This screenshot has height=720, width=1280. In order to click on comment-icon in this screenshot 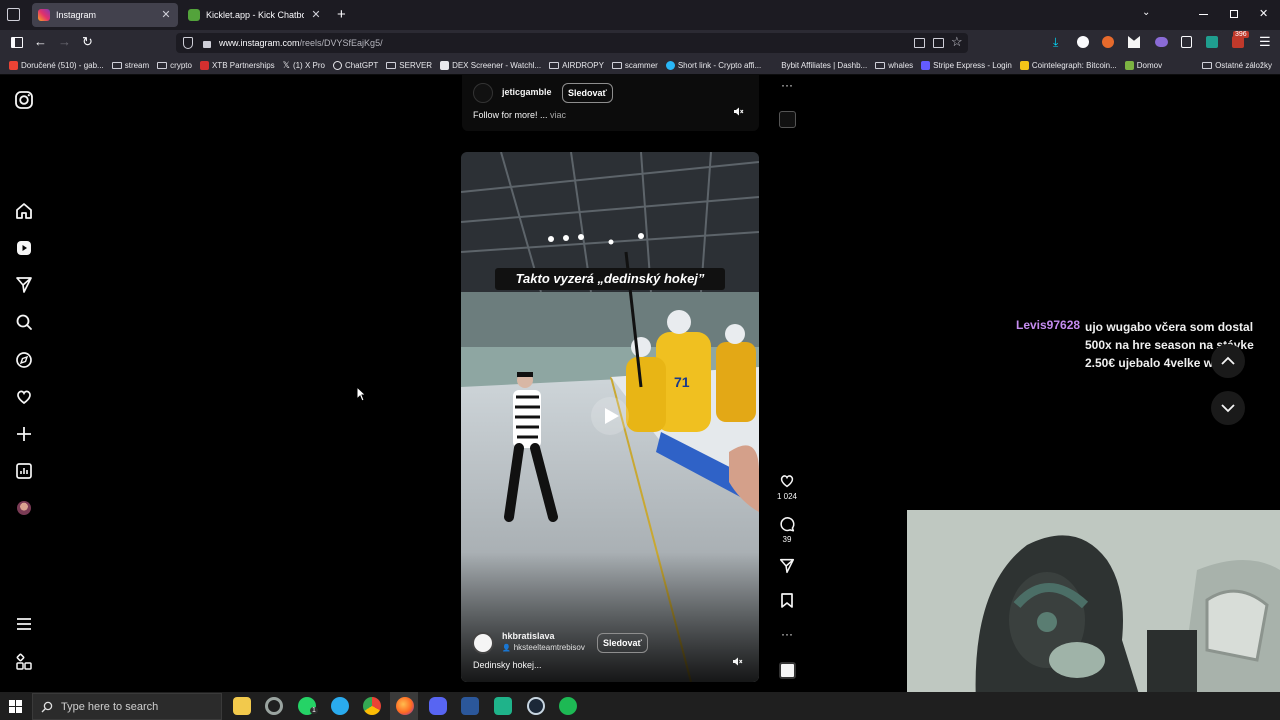, I will do `click(787, 524)`.